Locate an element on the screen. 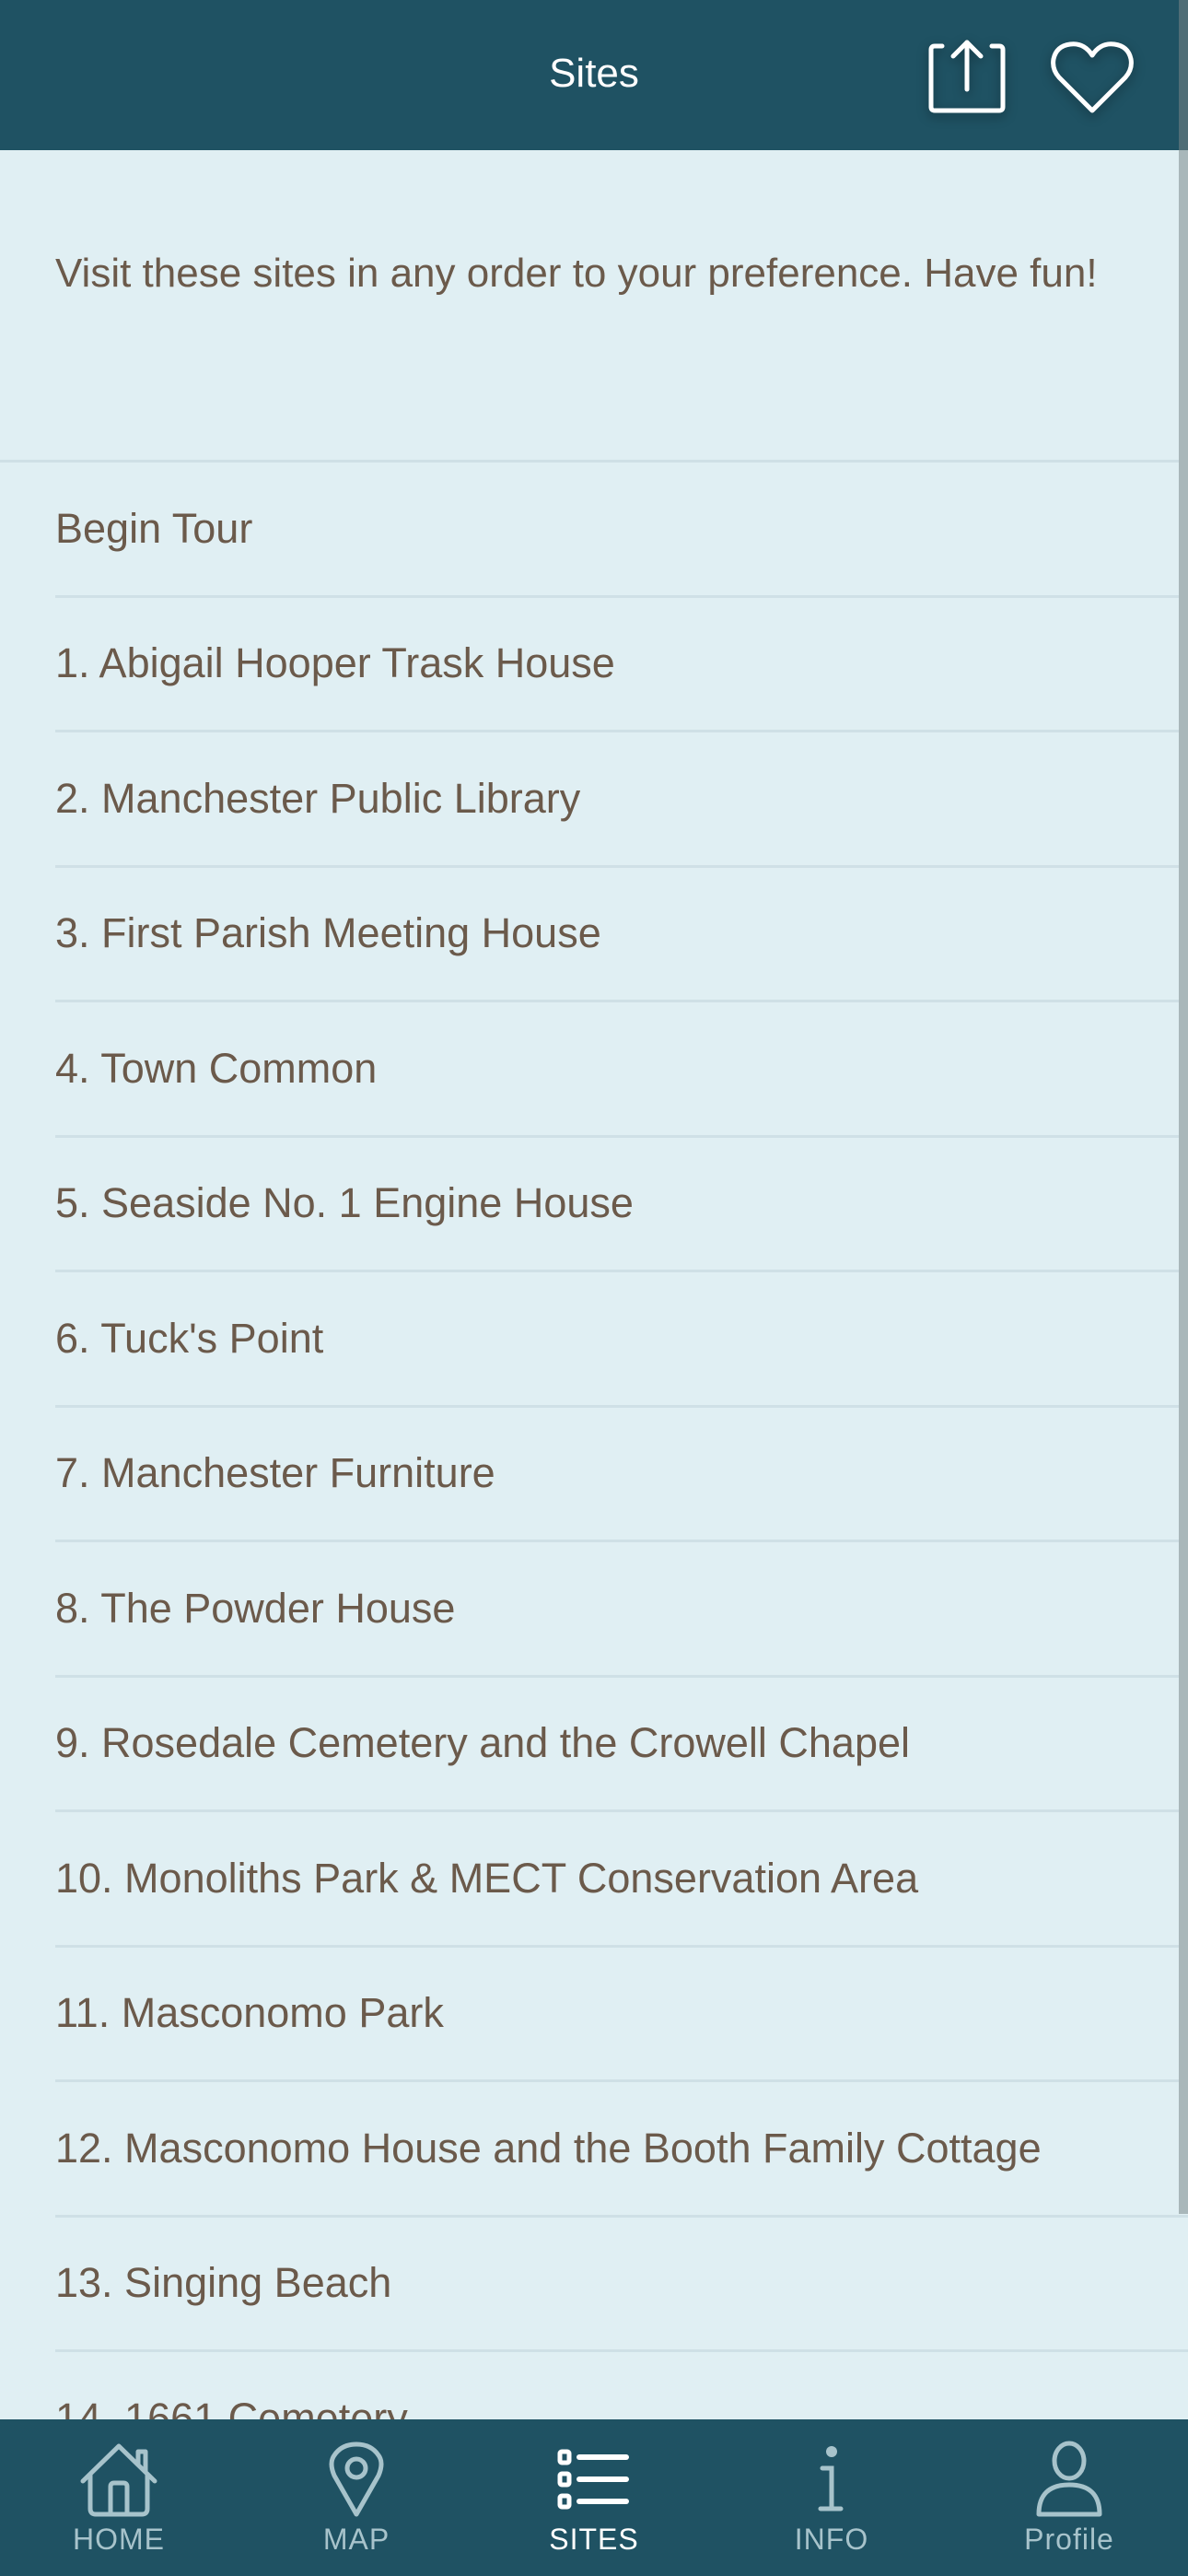 The width and height of the screenshot is (1188, 2576). tab-home: HOME is located at coordinates (119, 2497).